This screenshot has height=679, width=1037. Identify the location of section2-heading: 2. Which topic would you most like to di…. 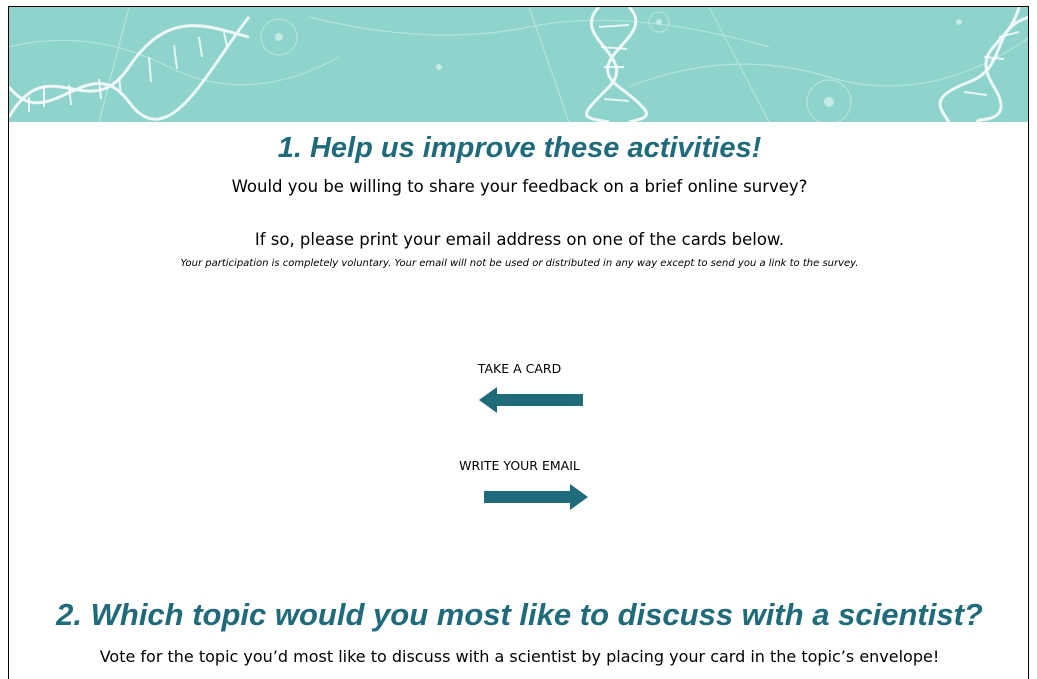
(519, 614).